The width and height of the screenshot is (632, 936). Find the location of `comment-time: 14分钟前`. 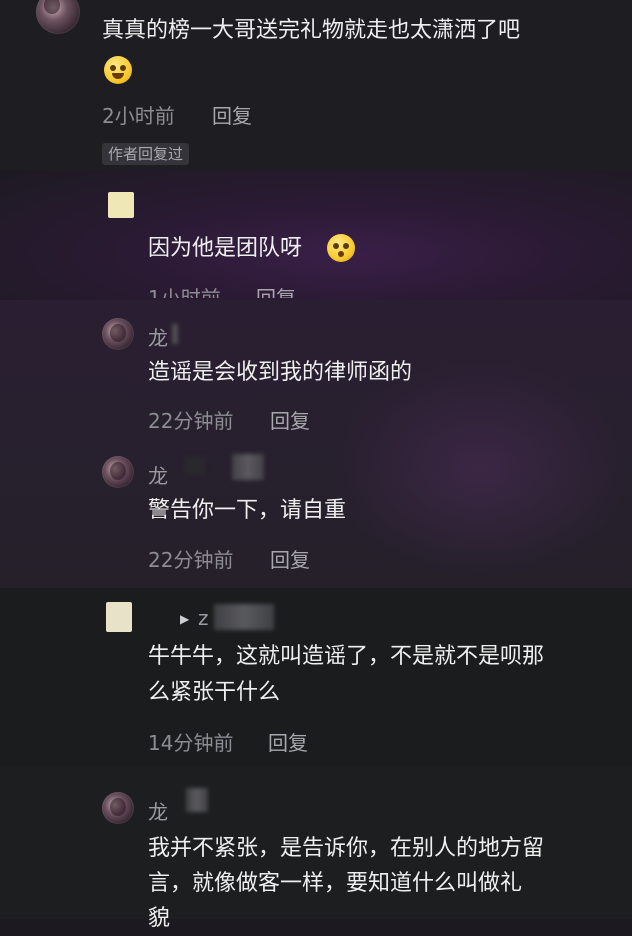

comment-time: 14分钟前 is located at coordinates (191, 743).